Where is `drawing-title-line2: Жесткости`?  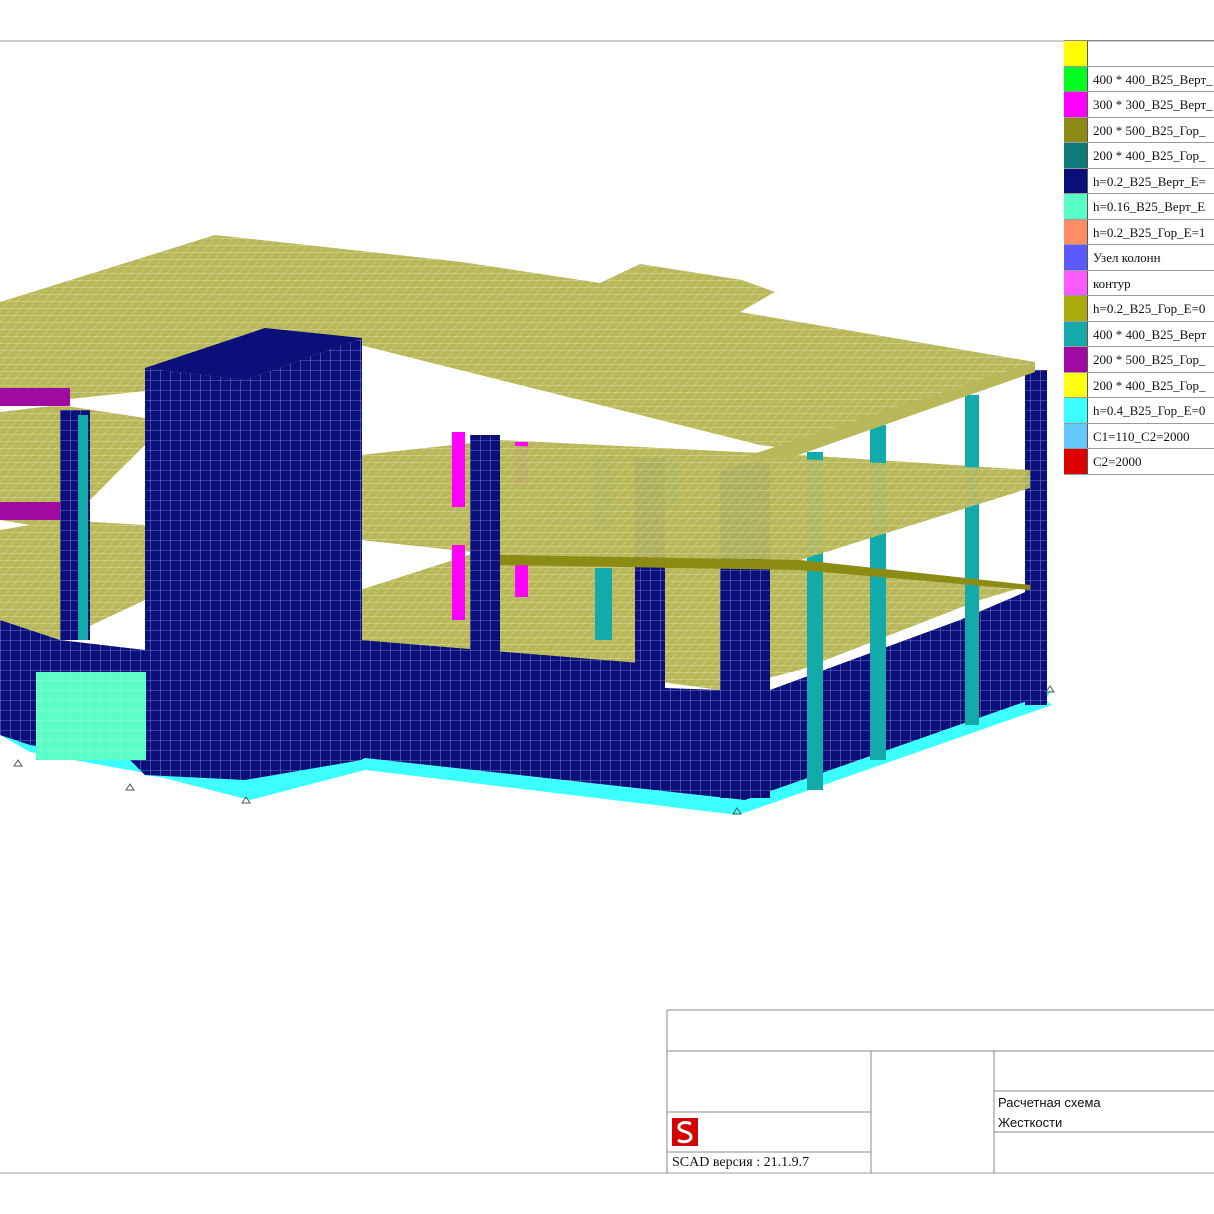 drawing-title-line2: Жесткости is located at coordinates (1030, 1122).